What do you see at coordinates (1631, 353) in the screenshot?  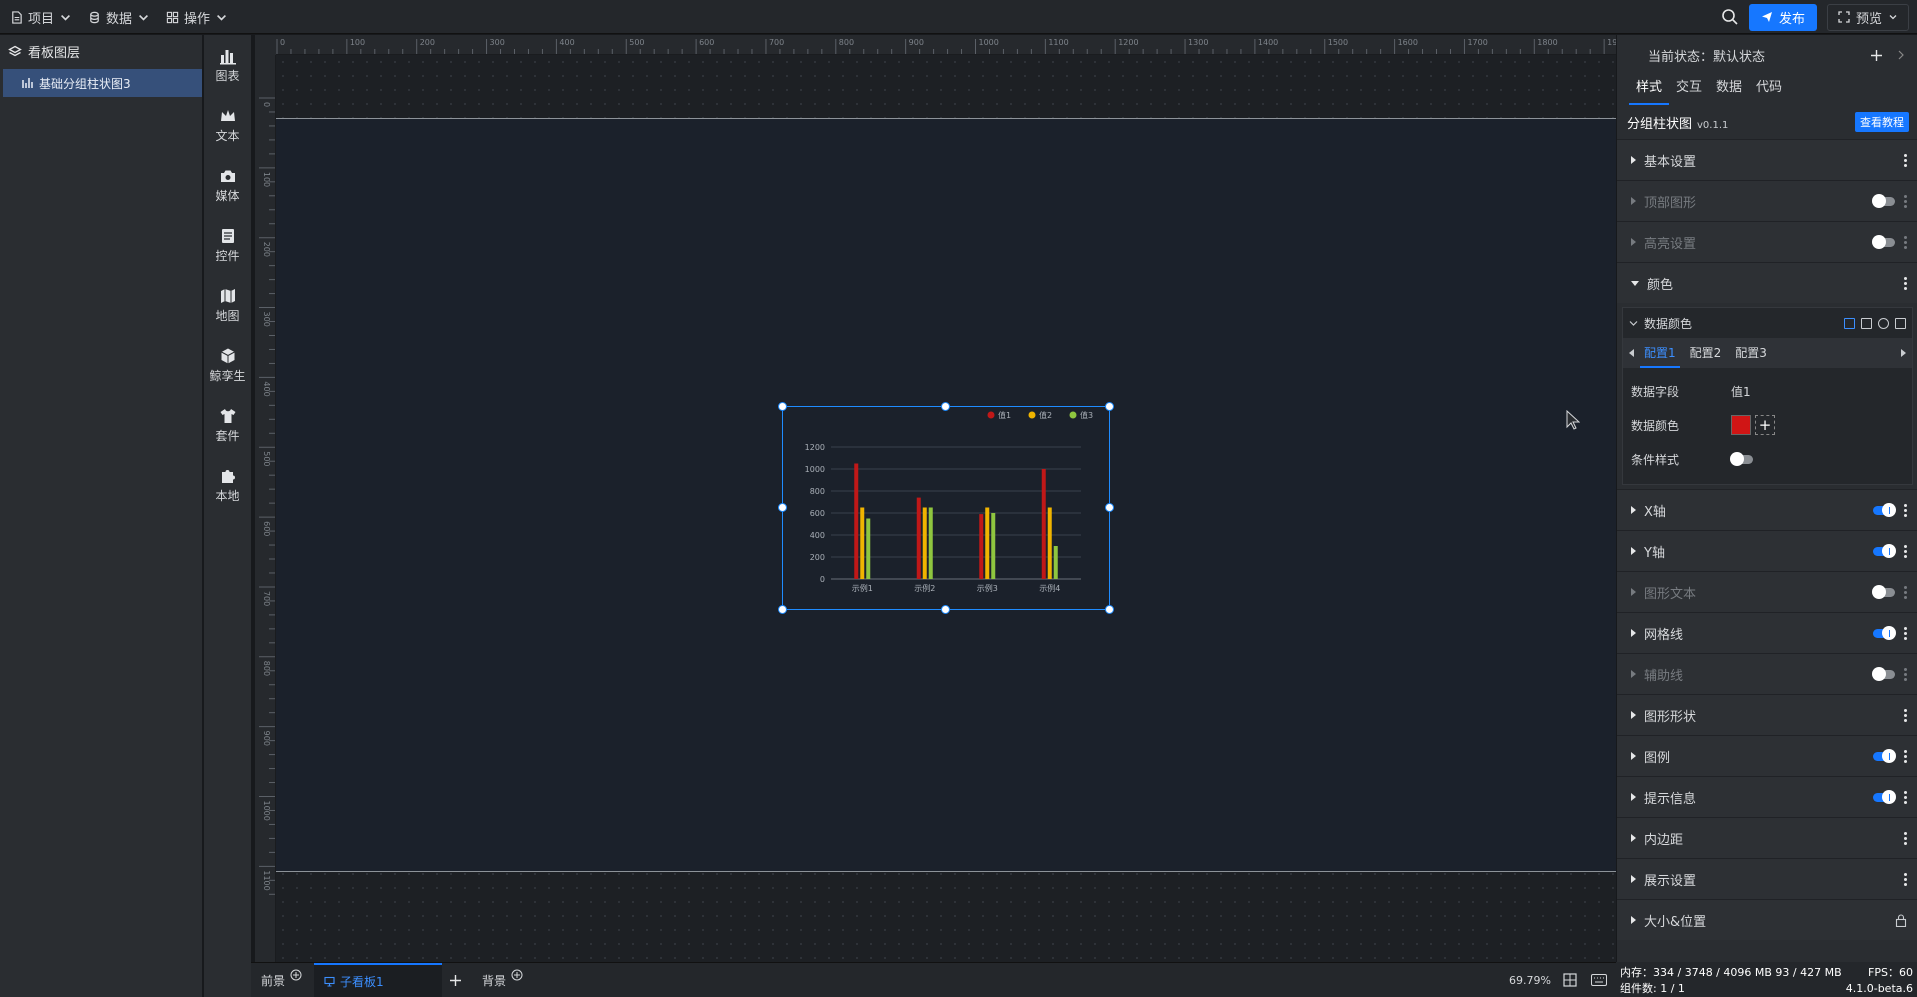 I see `arrow-left-icon` at bounding box center [1631, 353].